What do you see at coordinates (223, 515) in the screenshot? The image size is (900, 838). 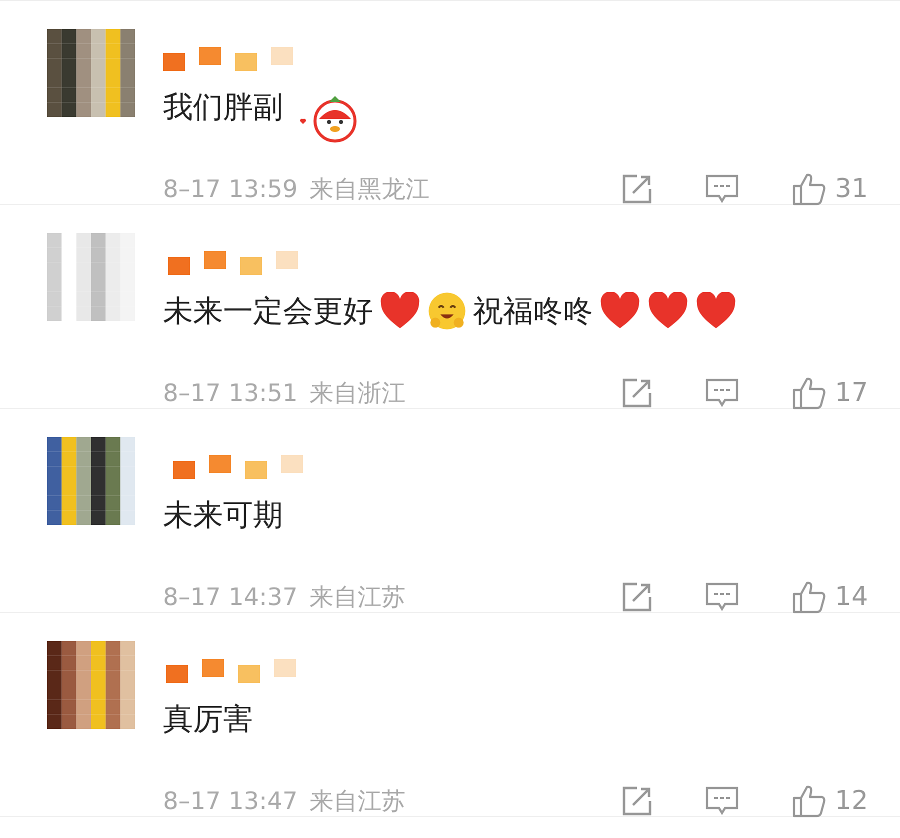 I see `comment-text: 未来可期` at bounding box center [223, 515].